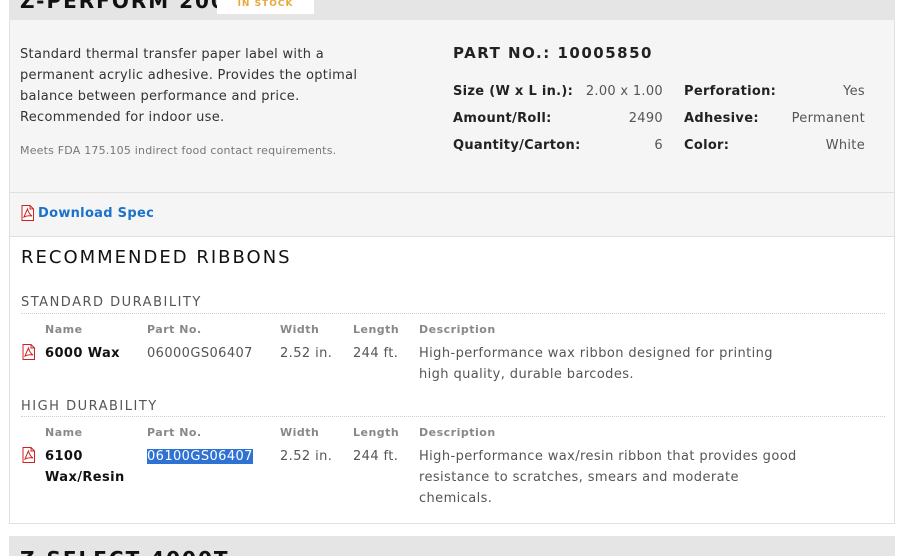  Describe the element at coordinates (645, 118) in the screenshot. I see `spec-value-amount: 2490` at that location.